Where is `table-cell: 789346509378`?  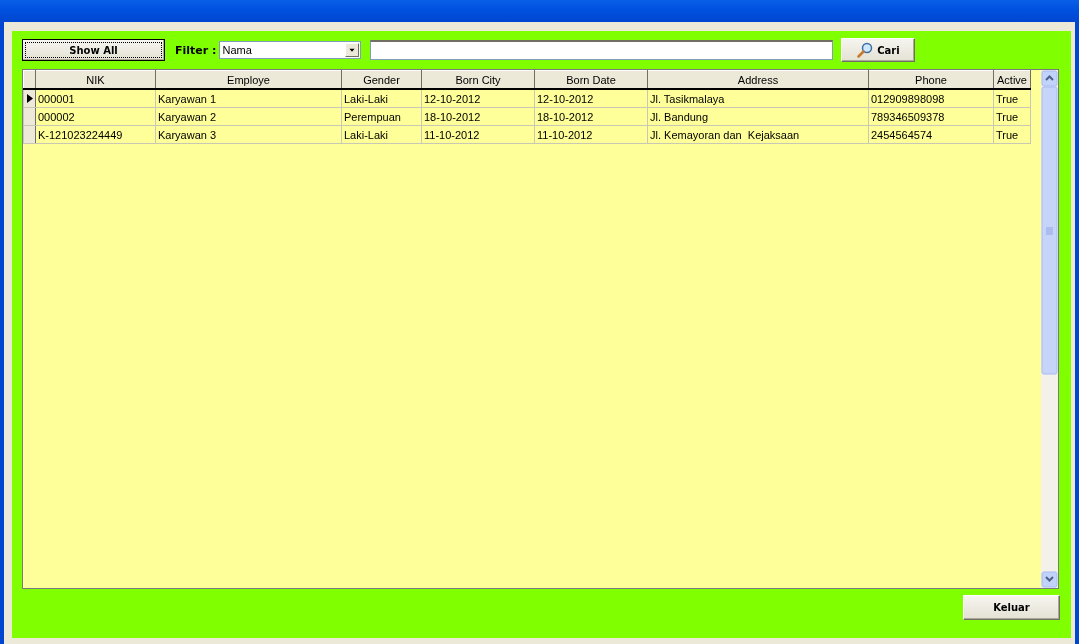
table-cell: 789346509378 is located at coordinates (931, 116).